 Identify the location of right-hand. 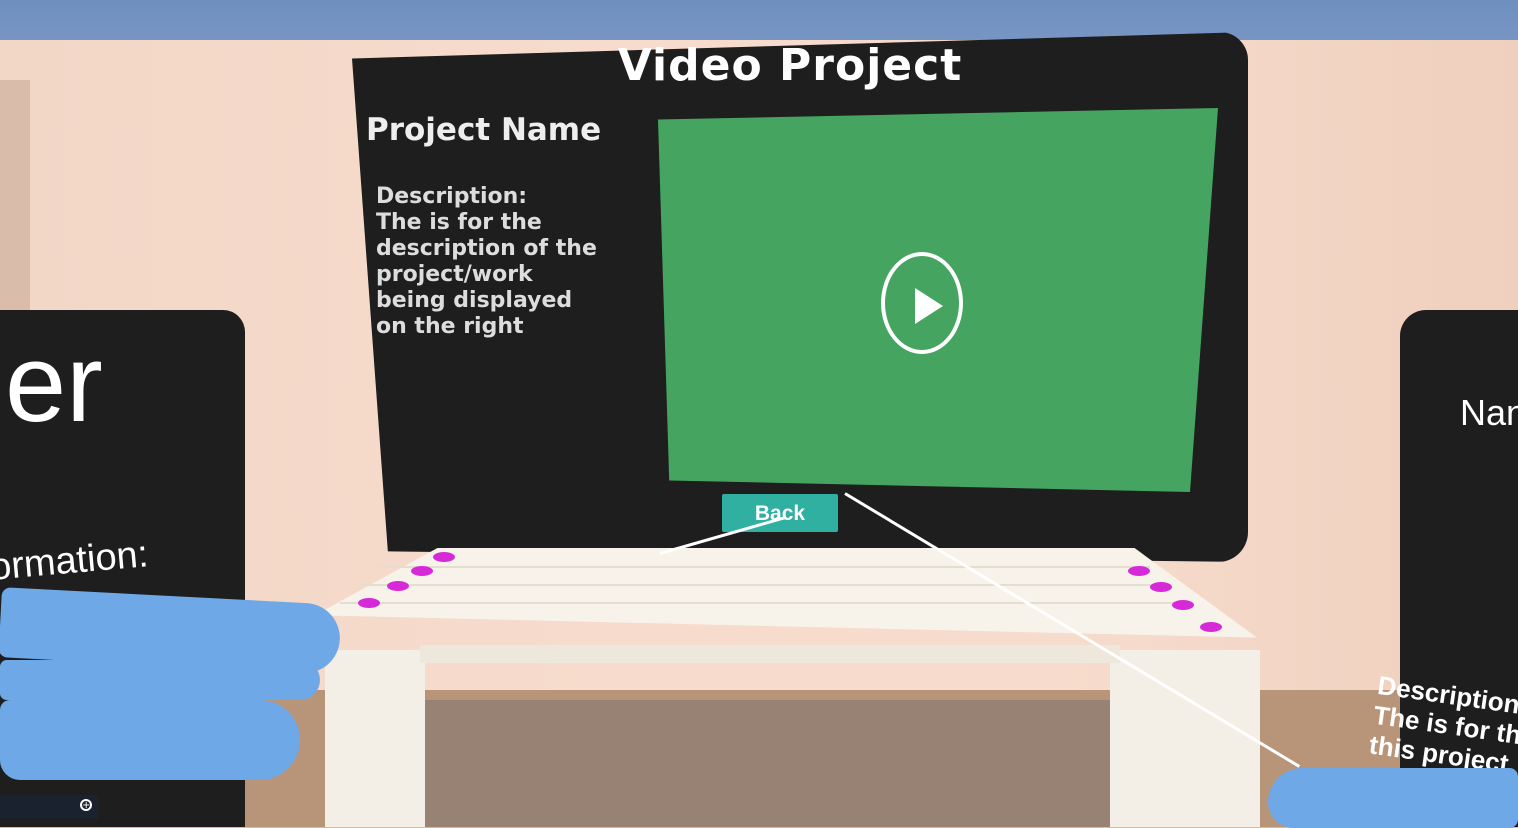
(1393, 798).